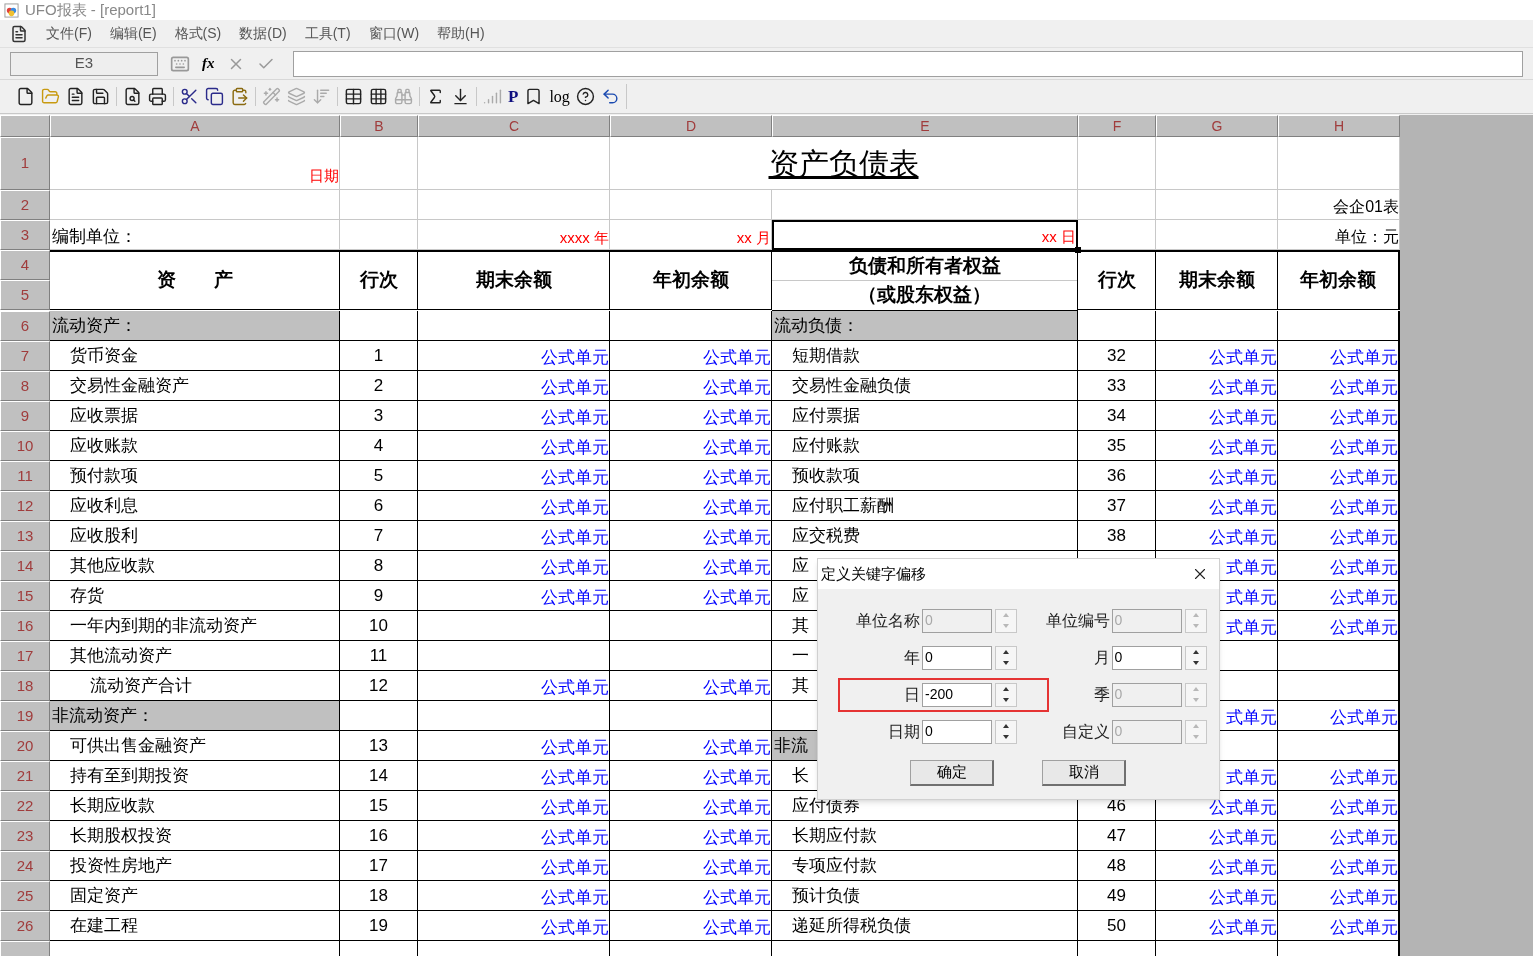  I want to click on row-header: 7, so click(25, 356).